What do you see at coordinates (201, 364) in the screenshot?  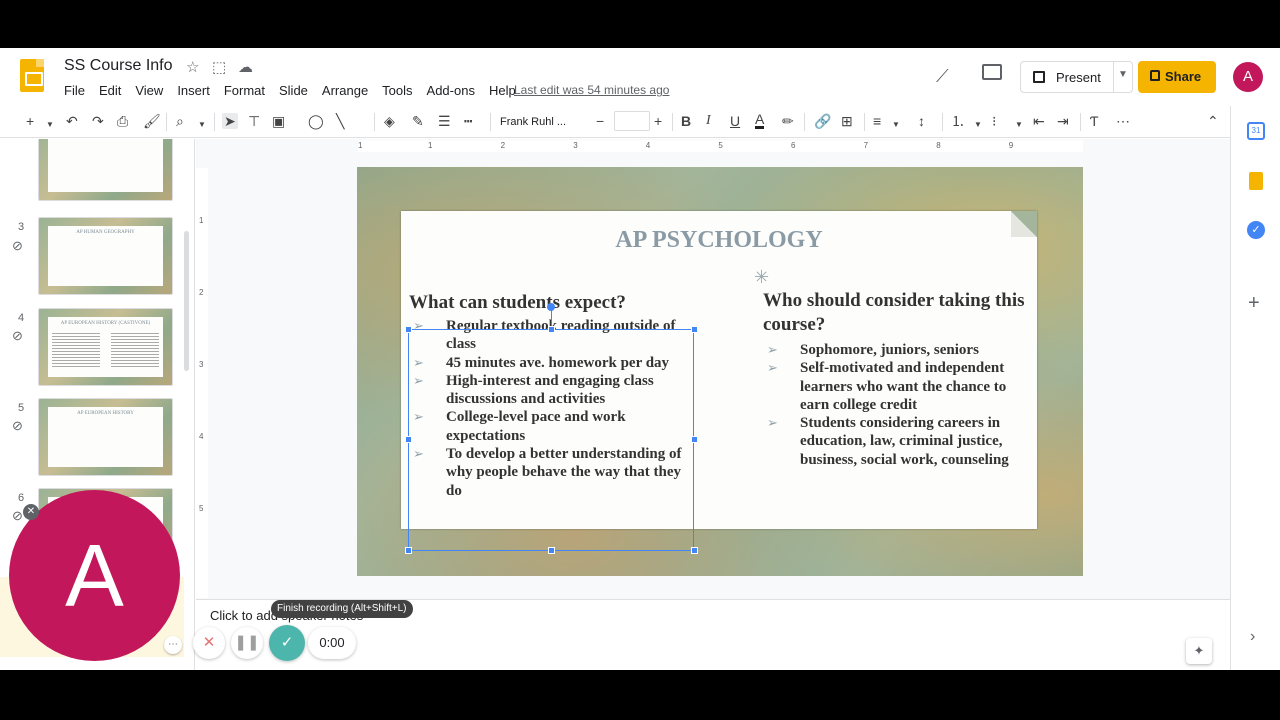 I see `ruler-tick-label: 3` at bounding box center [201, 364].